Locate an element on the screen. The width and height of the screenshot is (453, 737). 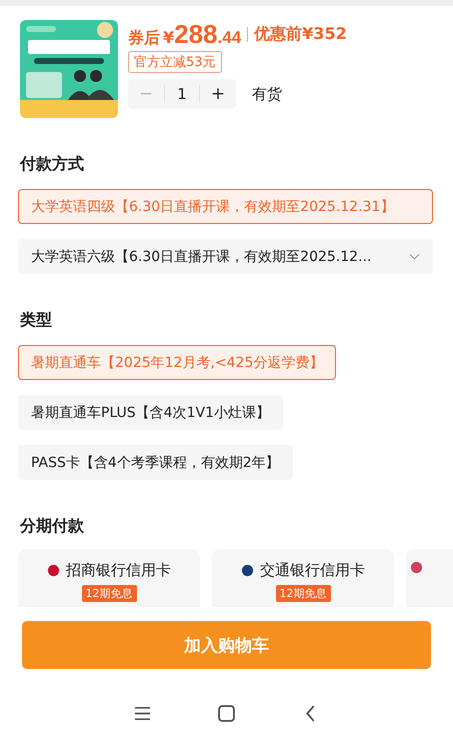
option-chip: 暑期直通车PLUS【含4次1V1小灶课】 is located at coordinates (150, 412).